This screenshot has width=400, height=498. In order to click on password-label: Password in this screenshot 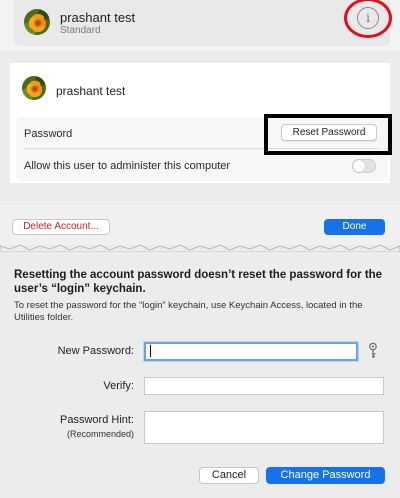, I will do `click(48, 134)`.